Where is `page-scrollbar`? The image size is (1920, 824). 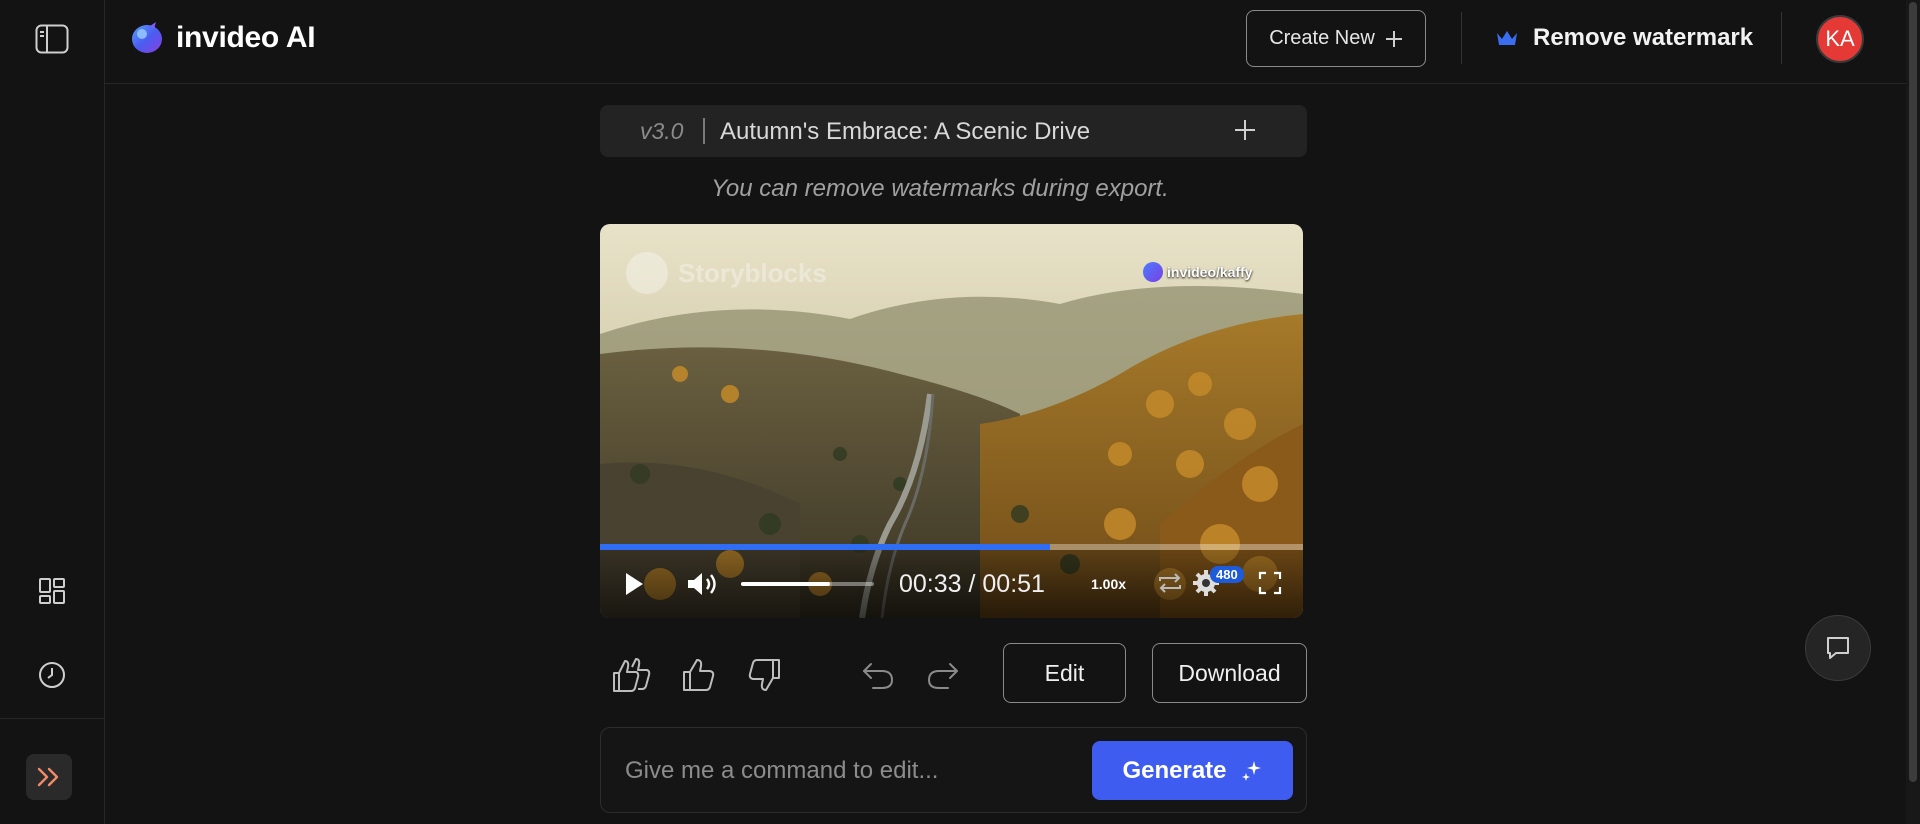 page-scrollbar is located at coordinates (1913, 412).